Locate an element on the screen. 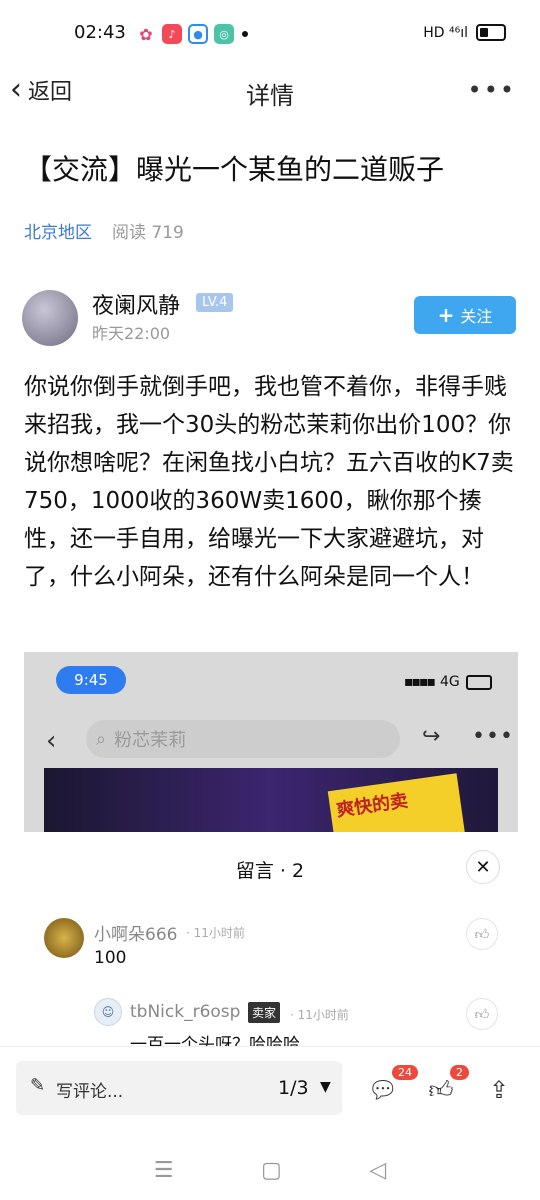  avatar: ☺ is located at coordinates (108, 1012).